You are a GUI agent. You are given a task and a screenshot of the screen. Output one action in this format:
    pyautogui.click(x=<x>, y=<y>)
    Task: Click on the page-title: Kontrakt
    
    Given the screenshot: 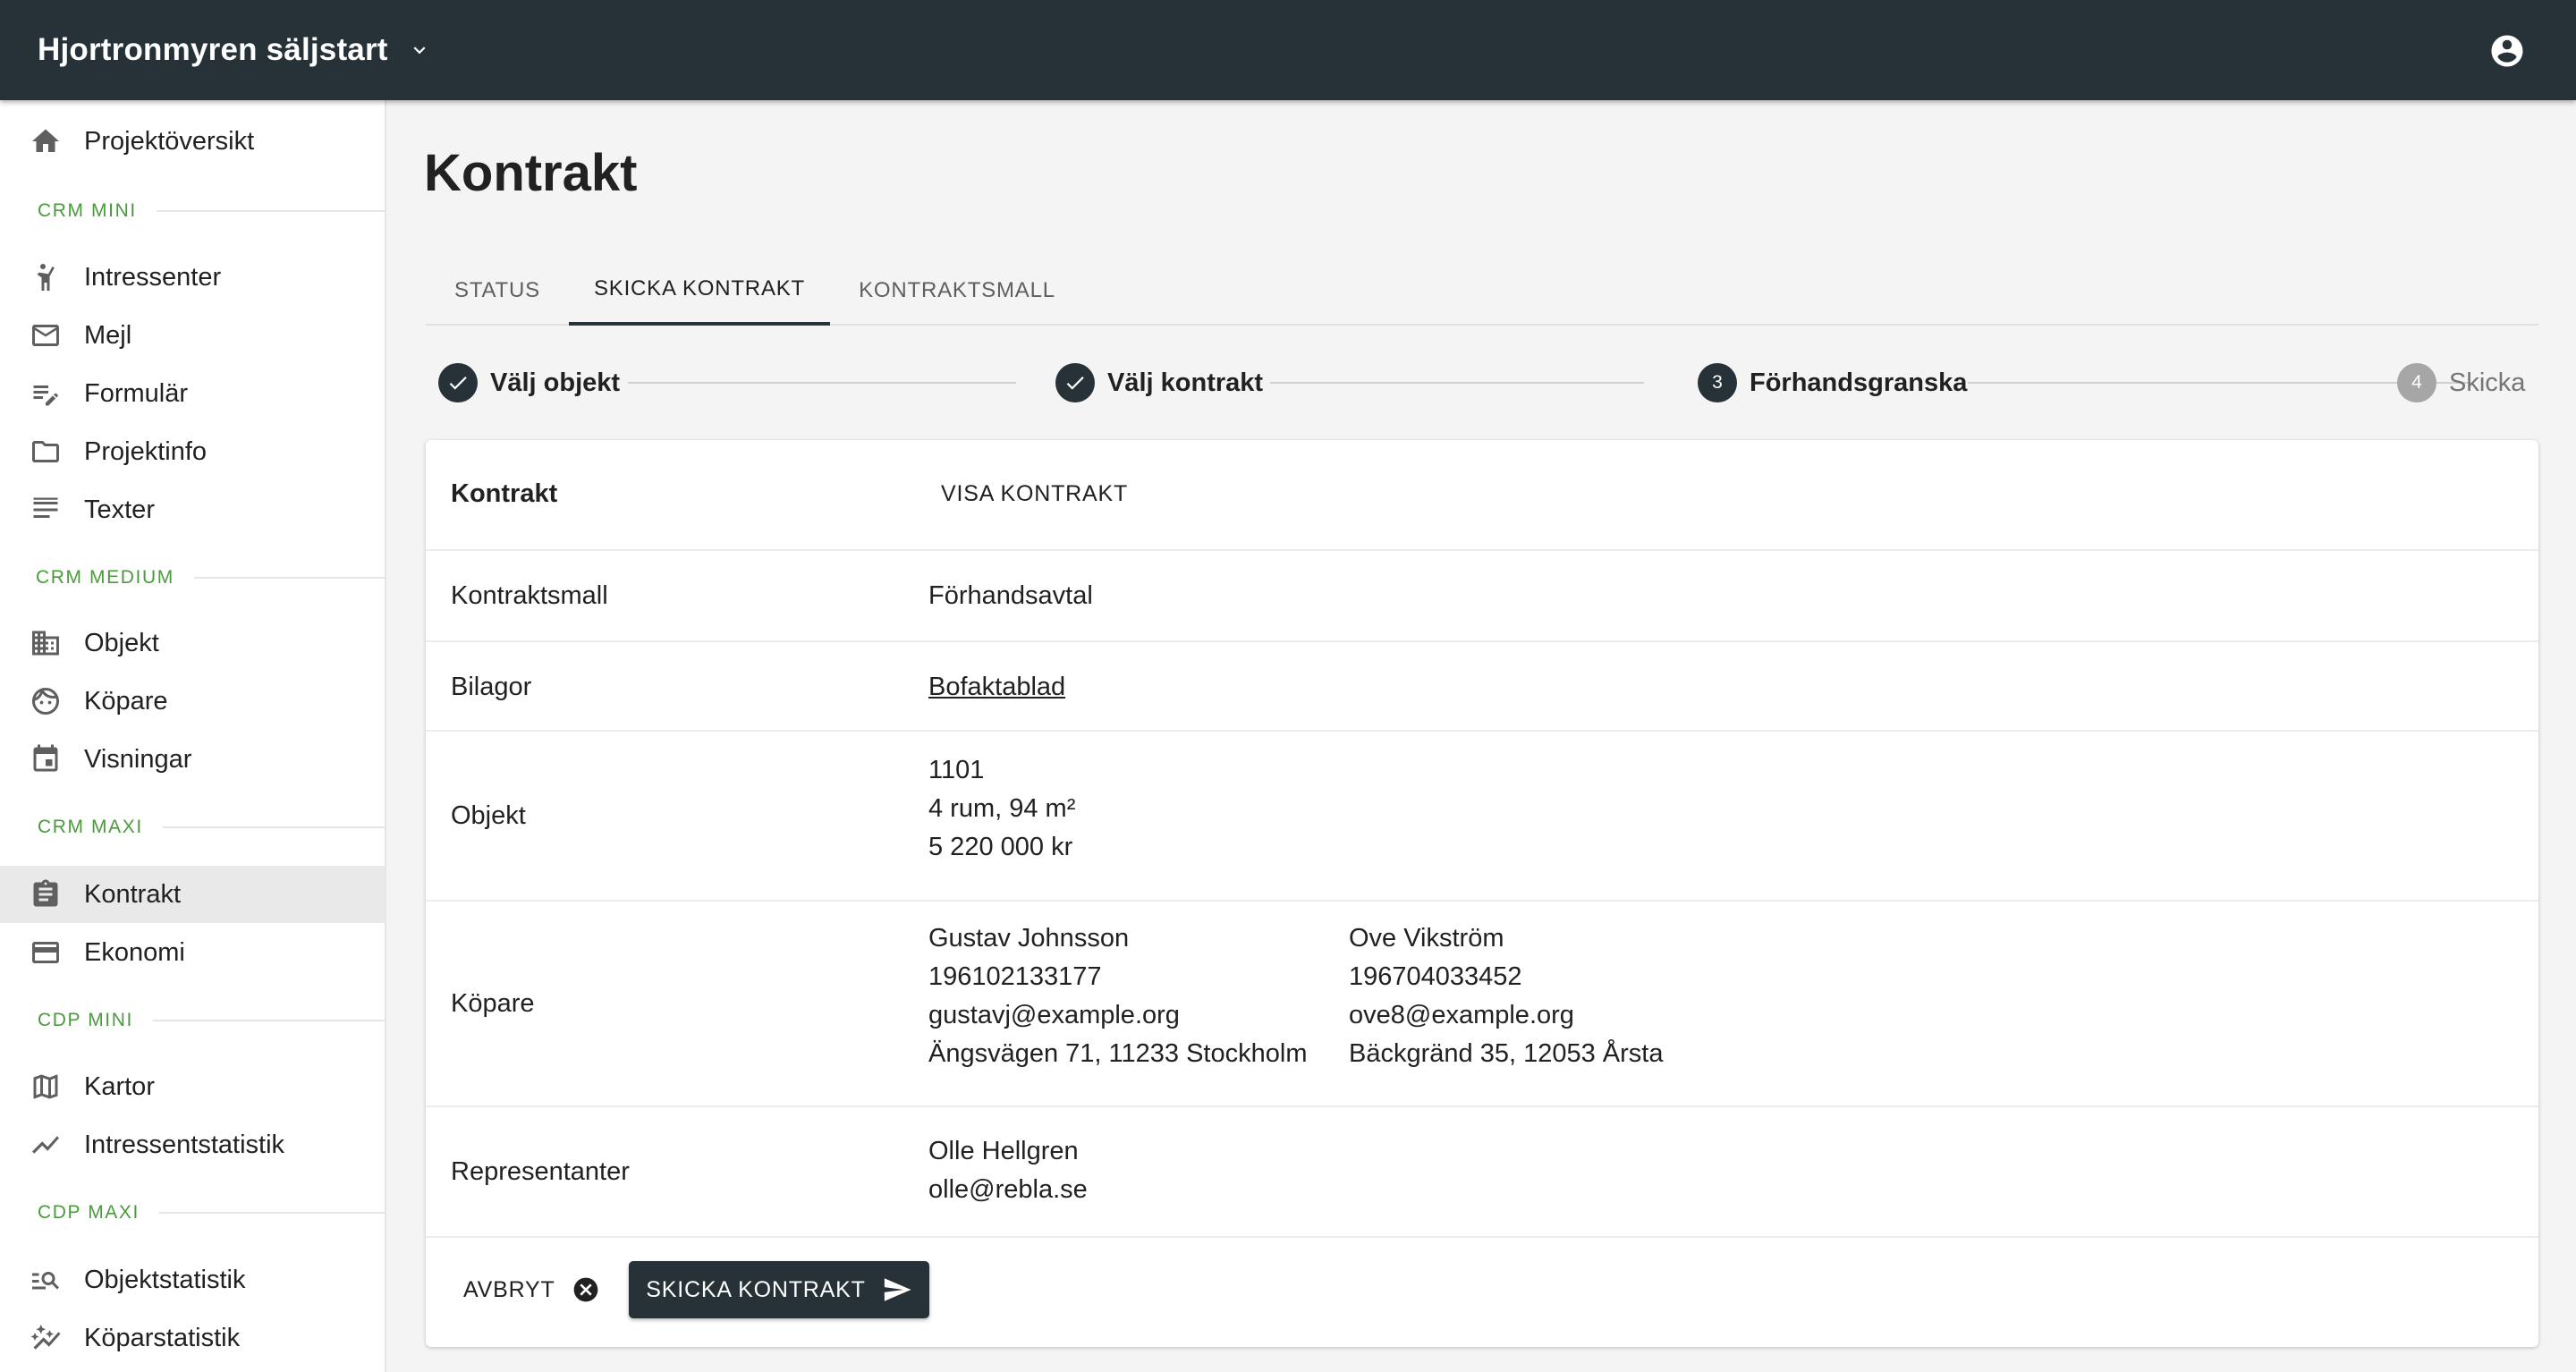 What is the action you would take?
    pyautogui.click(x=531, y=173)
    